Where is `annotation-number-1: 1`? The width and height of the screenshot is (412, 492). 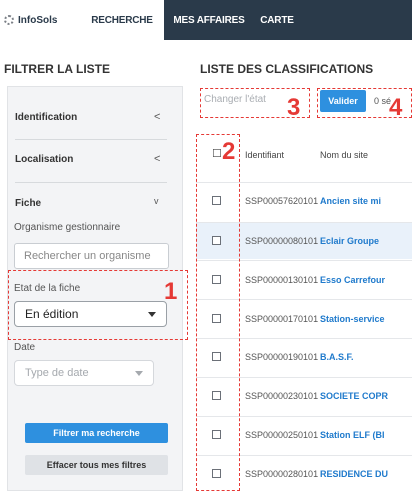 annotation-number-1: 1 is located at coordinates (171, 291).